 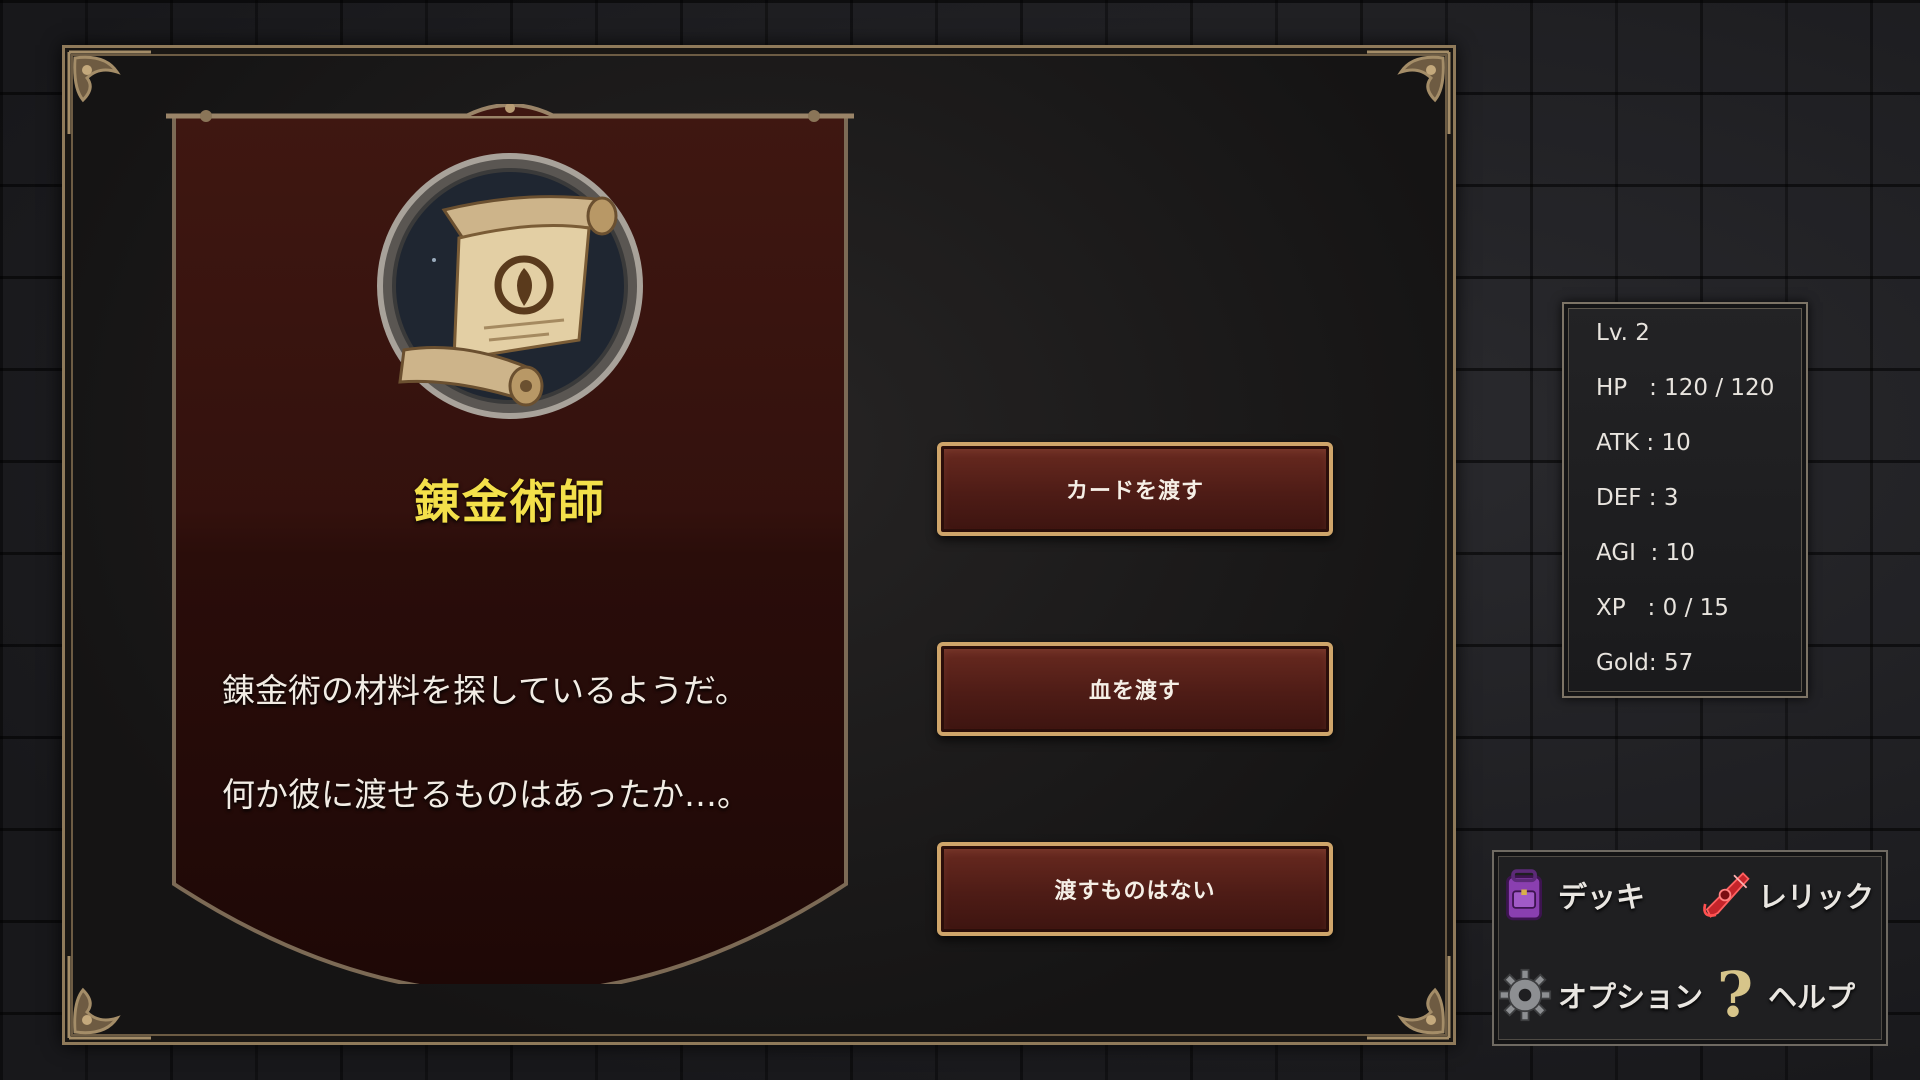 I want to click on stat-xp: XP : 0 / 15, so click(x=1662, y=608).